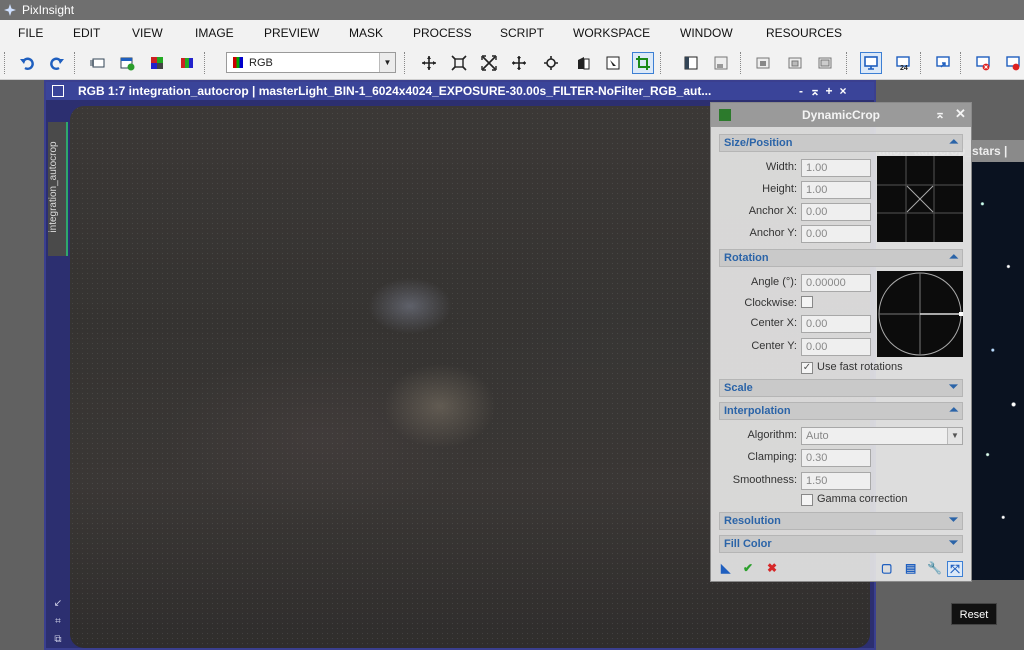 The height and width of the screenshot is (650, 1024). I want to click on readout-mode-icon, so click(583, 63).